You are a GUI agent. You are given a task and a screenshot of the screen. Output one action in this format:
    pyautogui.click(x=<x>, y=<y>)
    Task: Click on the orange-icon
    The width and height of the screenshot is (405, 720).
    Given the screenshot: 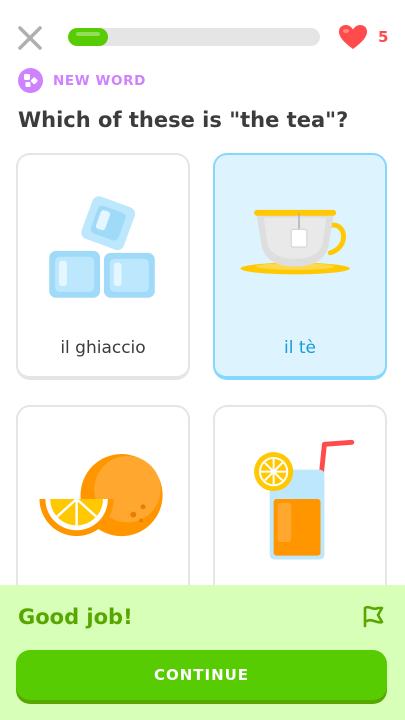 What is the action you would take?
    pyautogui.click(x=101, y=495)
    